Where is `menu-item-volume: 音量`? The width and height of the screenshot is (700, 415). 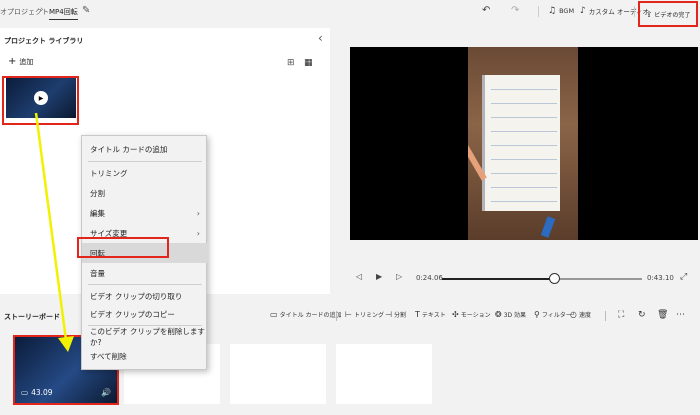
menu-item-volume: 音量 is located at coordinates (145, 273).